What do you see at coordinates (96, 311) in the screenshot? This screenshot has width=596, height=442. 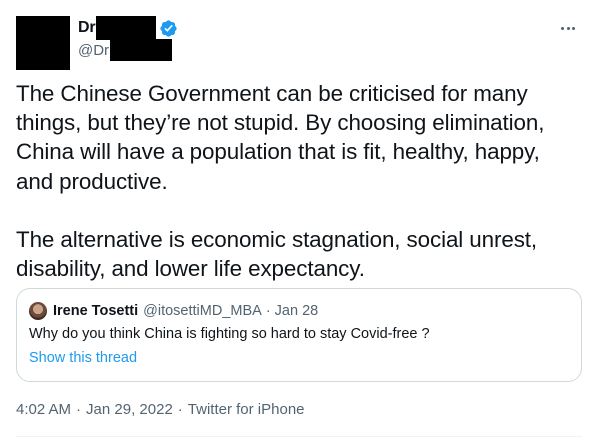 I see `quoted-author-name: Irene Tosetti` at bounding box center [96, 311].